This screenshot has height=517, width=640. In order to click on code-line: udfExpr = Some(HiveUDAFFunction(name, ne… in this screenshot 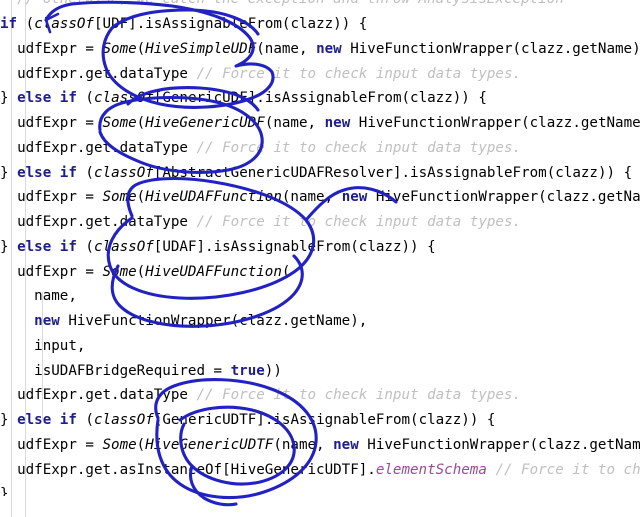, I will do `click(320, 197)`.